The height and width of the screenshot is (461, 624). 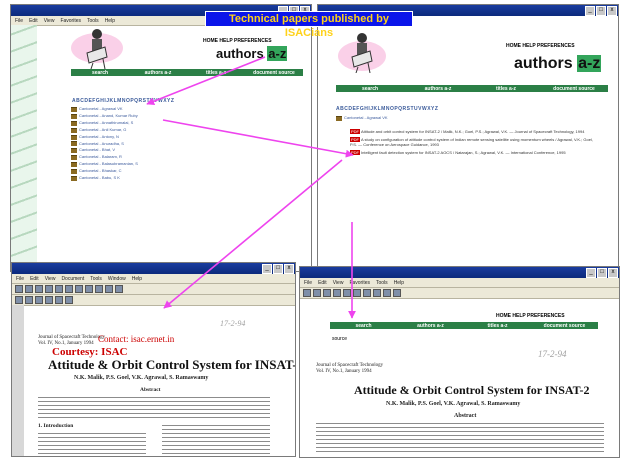 What do you see at coordinates (69, 289) in the screenshot?
I see `zoom-icon` at bounding box center [69, 289].